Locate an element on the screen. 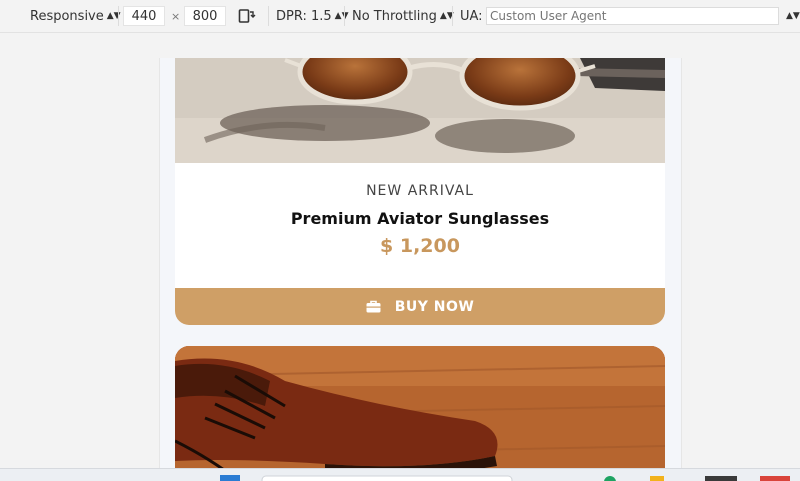  more-options-caret-icon: ▲▼ is located at coordinates (793, 16).